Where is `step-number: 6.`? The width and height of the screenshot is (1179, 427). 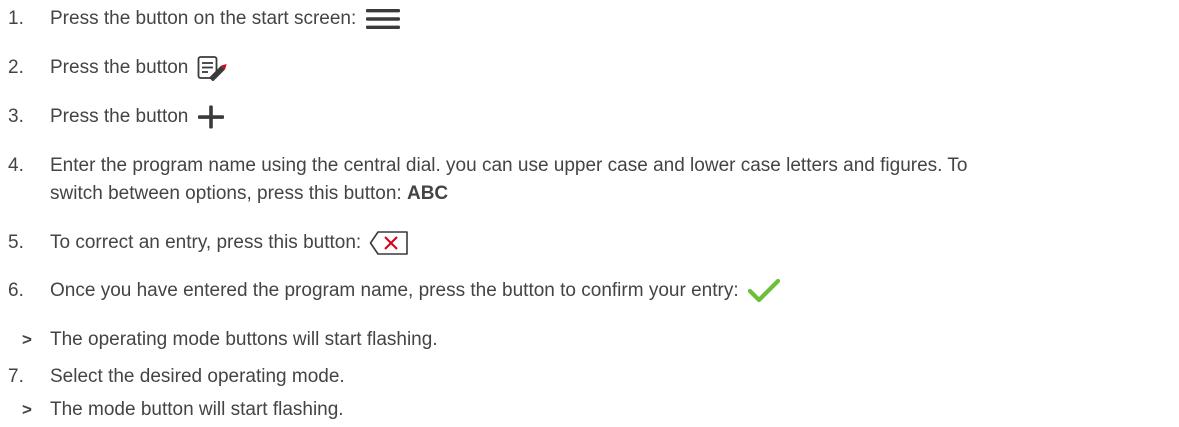 step-number: 6. is located at coordinates (16, 290).